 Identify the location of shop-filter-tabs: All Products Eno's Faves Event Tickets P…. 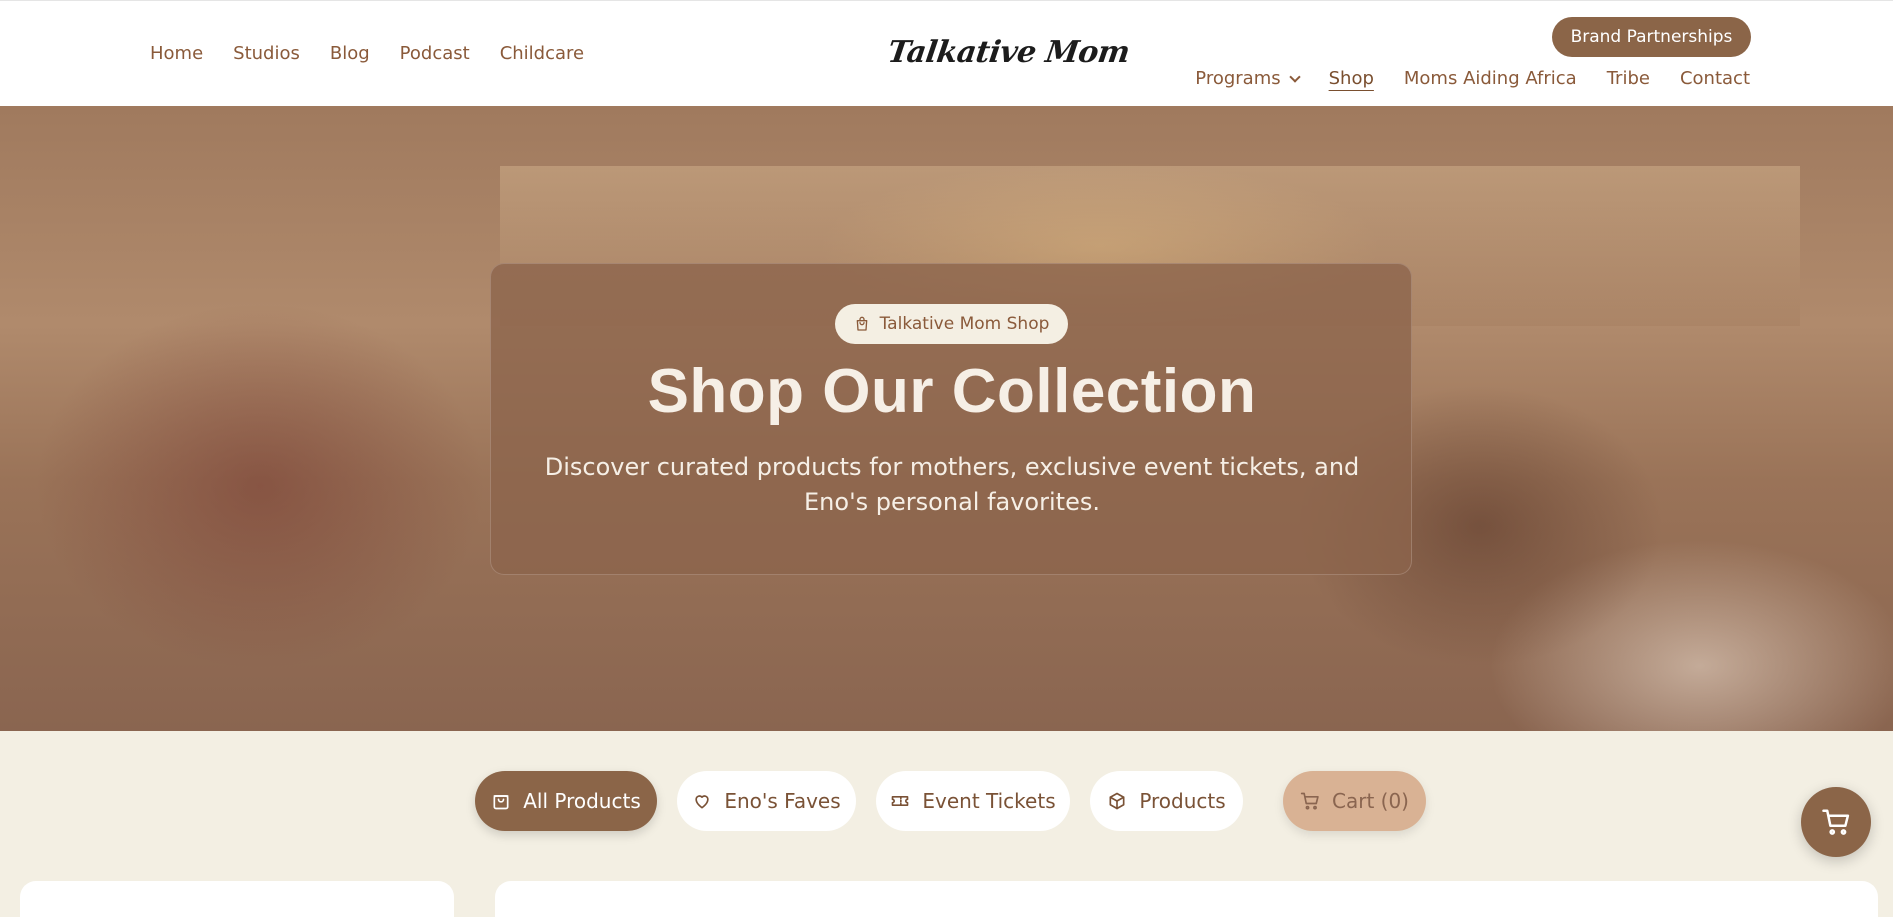
(946, 801).